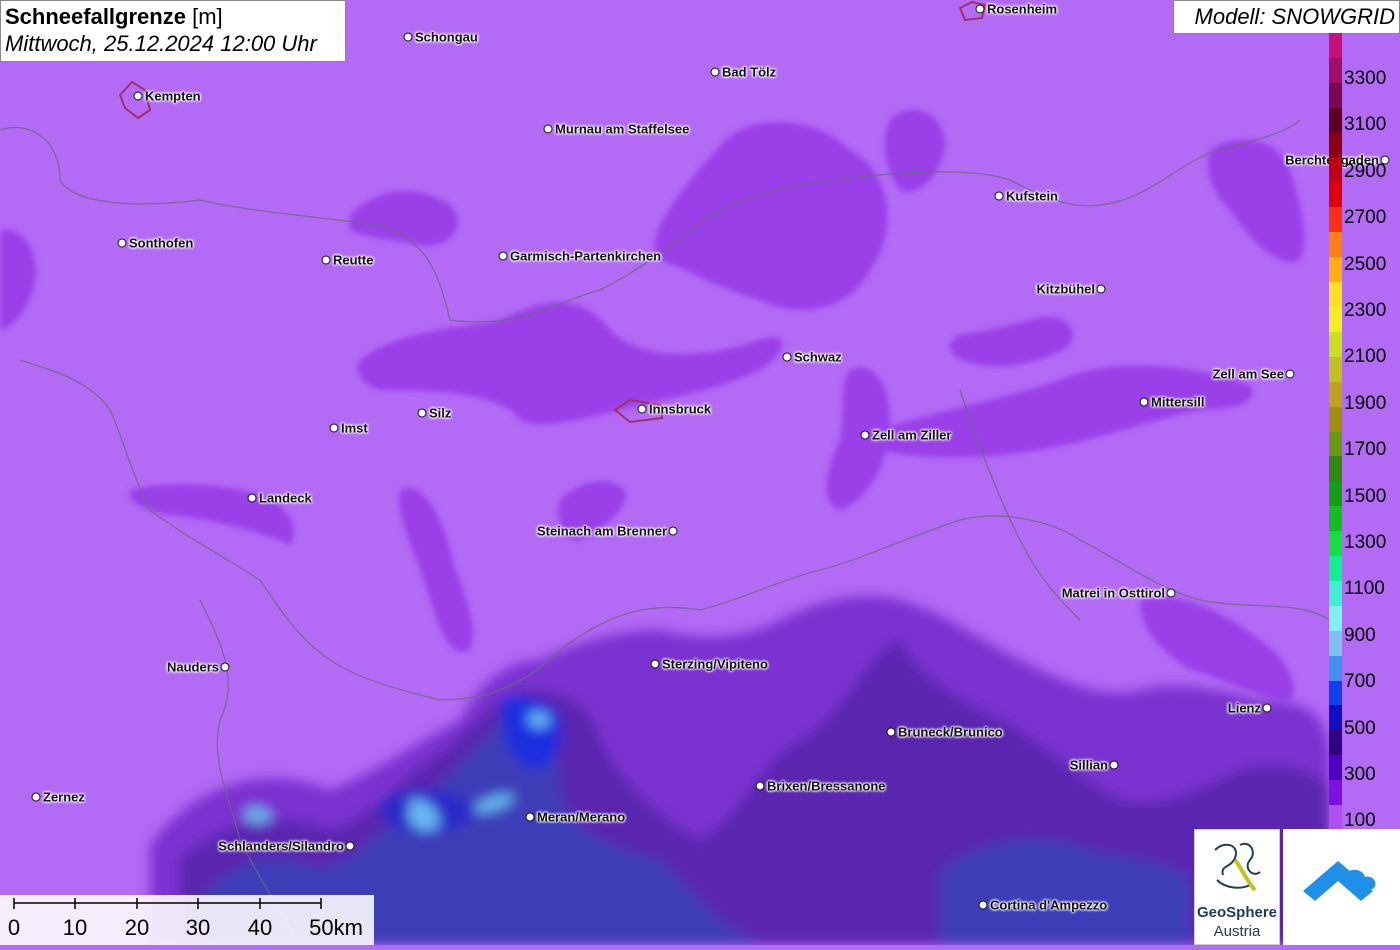  Describe the element at coordinates (14, 927) in the screenshot. I see `scale-tick-label: 0` at that location.